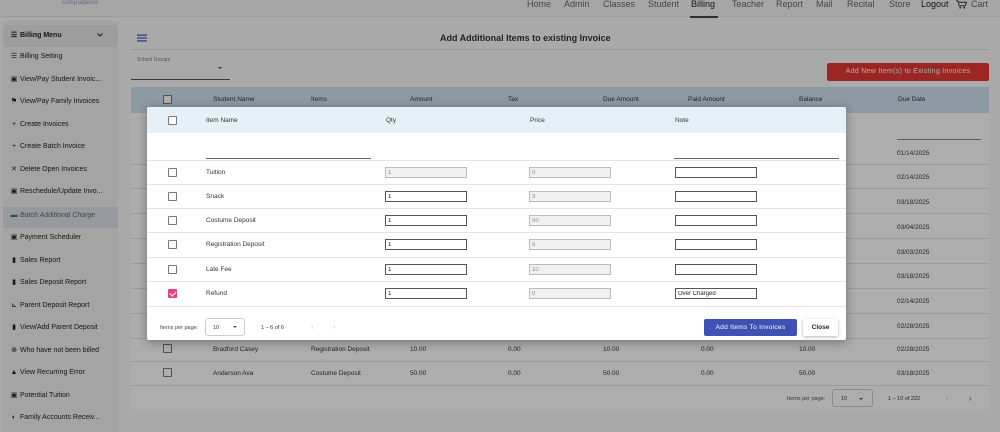  I want to click on items-per-page-select, so click(225, 327).